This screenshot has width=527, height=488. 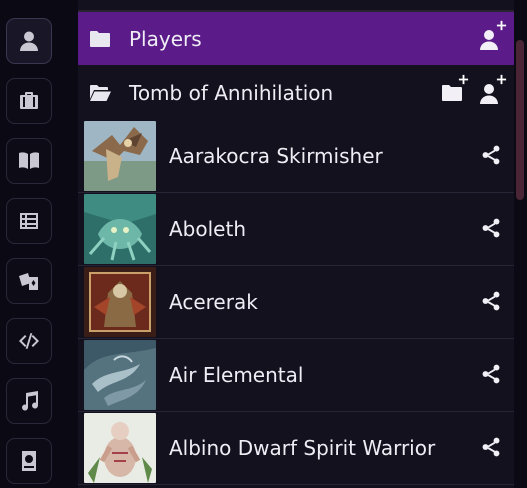 I want to click on tab-journal, so click(x=29, y=161).